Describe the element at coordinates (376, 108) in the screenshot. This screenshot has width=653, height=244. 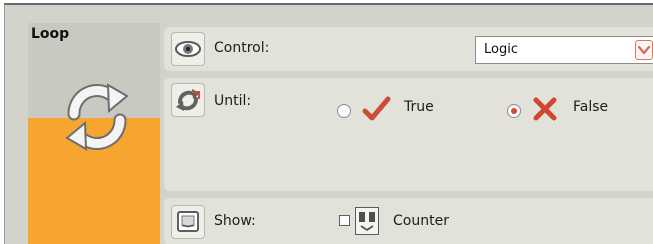
I see `check-icon` at that location.